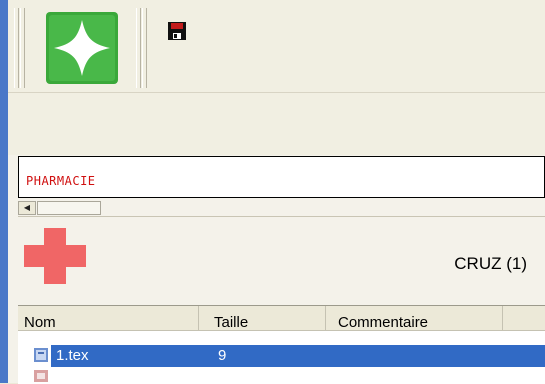 This screenshot has height=384, width=545. I want to click on green-compass-star-icon, so click(82, 48).